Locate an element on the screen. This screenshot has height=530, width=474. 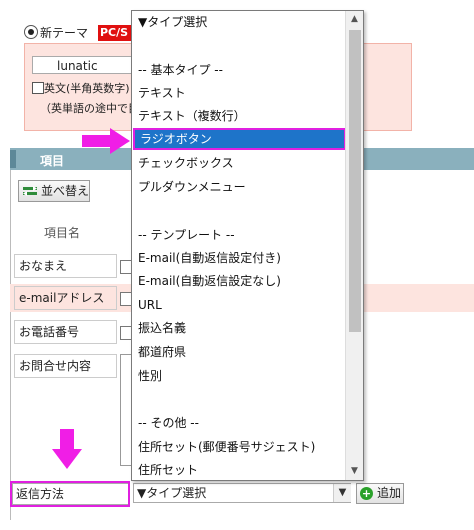
chevron-down-icon: ▼ is located at coordinates (342, 493).